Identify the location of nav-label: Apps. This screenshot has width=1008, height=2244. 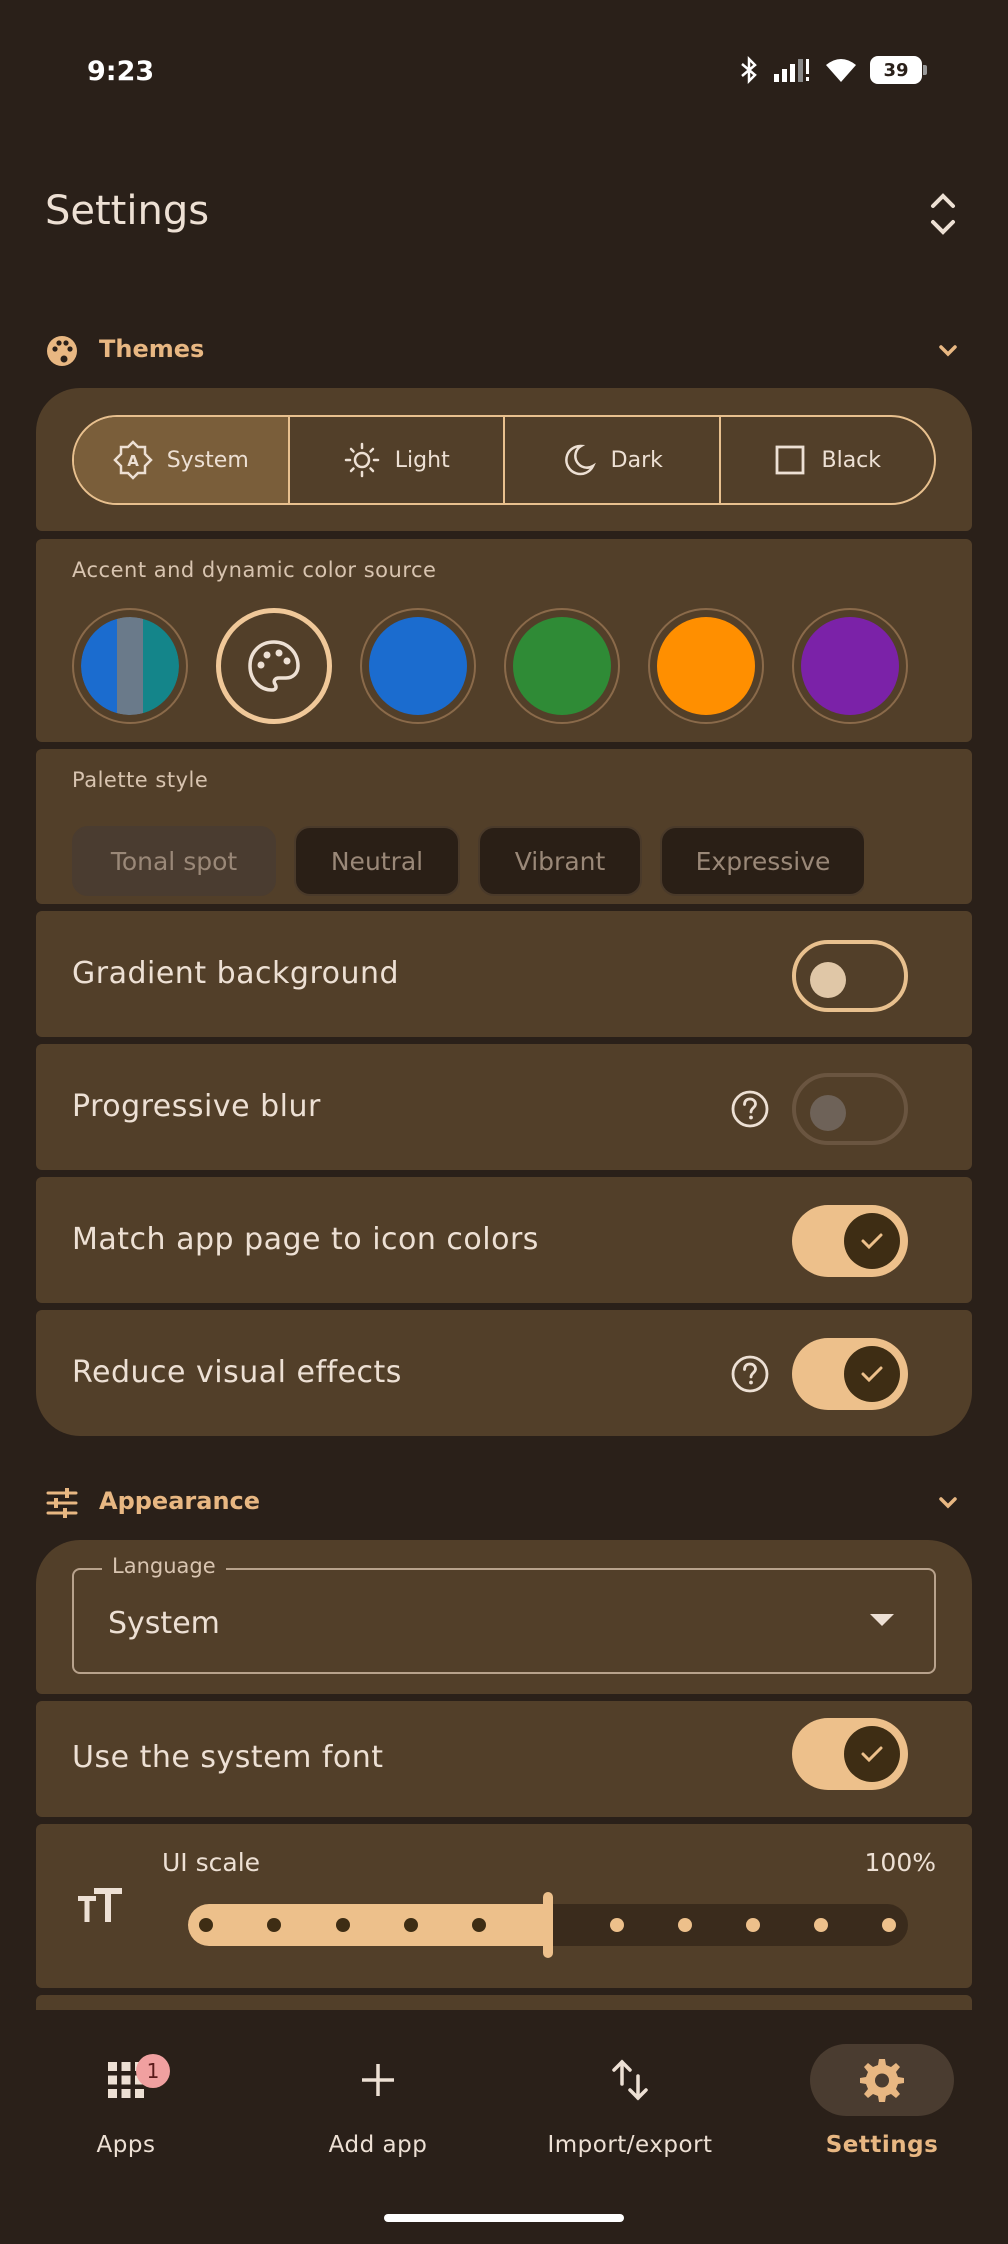
(126, 2145).